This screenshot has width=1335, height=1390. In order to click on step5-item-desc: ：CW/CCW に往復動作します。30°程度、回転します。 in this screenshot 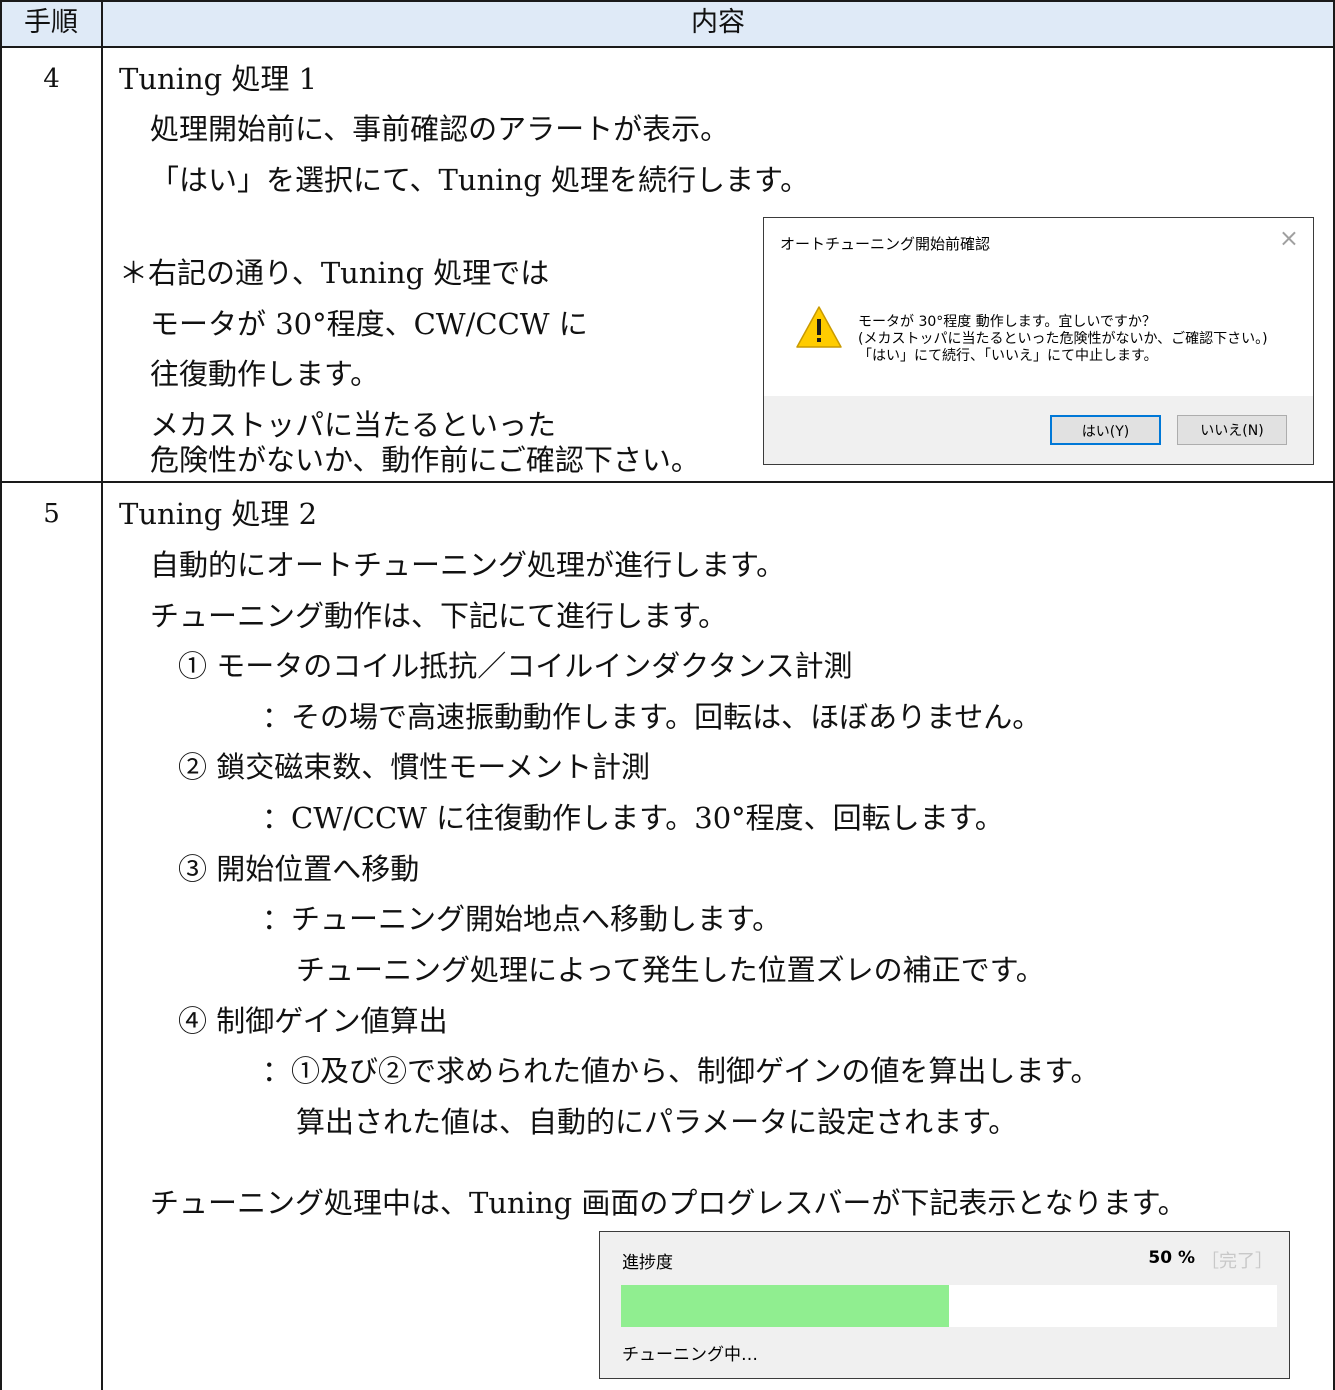, I will do `click(633, 818)`.